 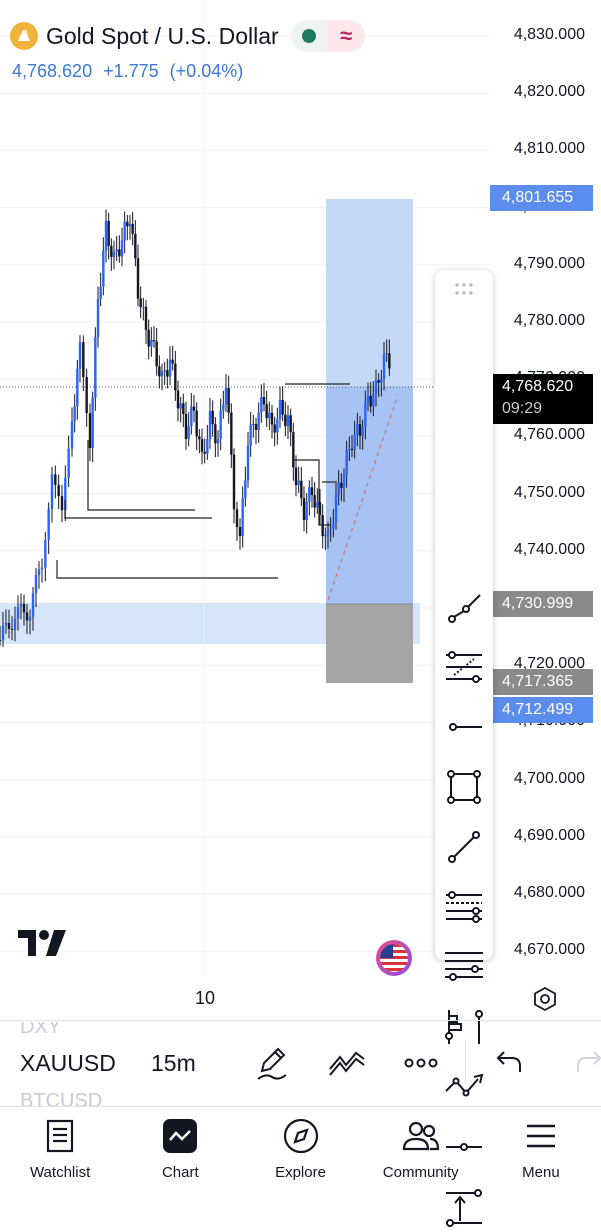 I want to click on symbol-row-current: XAUUSD 15m, so click(x=108, y=1063).